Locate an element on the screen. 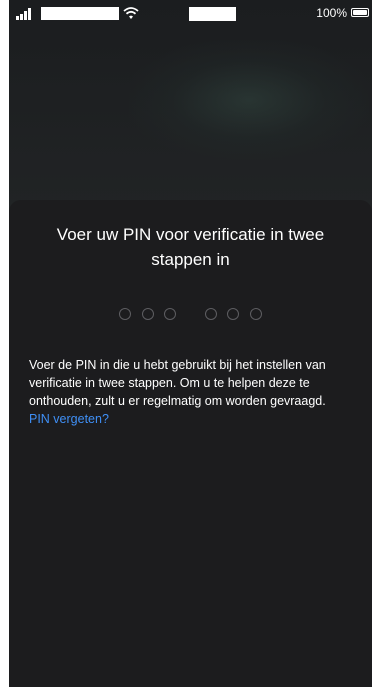  pin-input is located at coordinates (190, 313).